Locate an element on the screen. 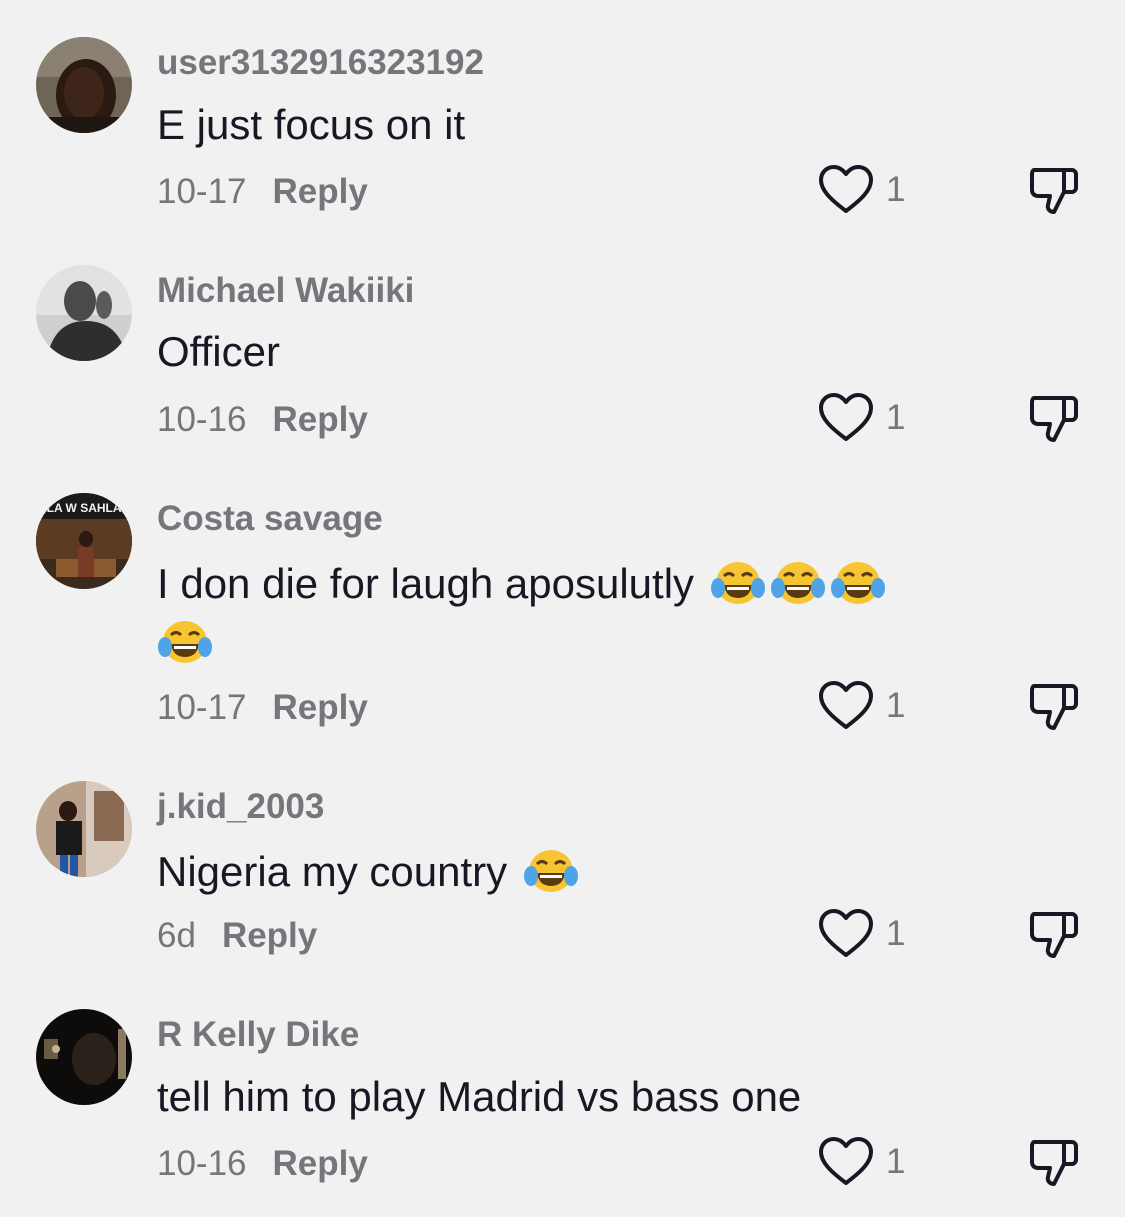 This screenshot has height=1217, width=1125. comment-username: R Kelly Dike is located at coordinates (258, 1034).